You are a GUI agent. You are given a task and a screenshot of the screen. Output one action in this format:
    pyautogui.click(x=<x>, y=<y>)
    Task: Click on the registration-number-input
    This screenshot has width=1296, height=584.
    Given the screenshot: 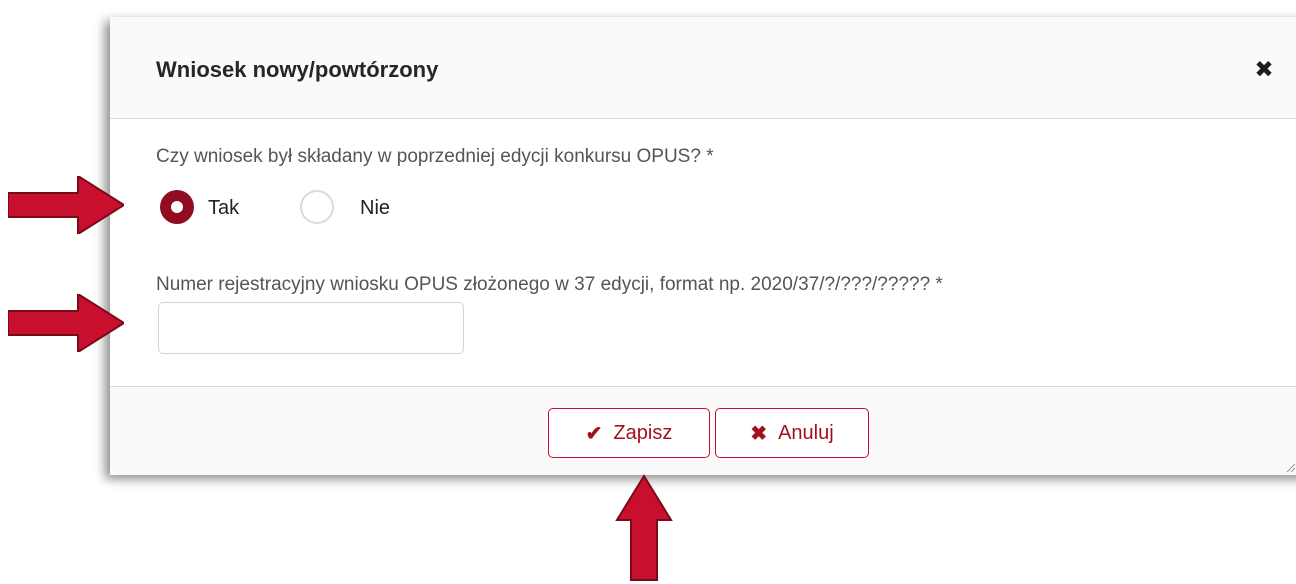 What is the action you would take?
    pyautogui.click(x=311, y=328)
    